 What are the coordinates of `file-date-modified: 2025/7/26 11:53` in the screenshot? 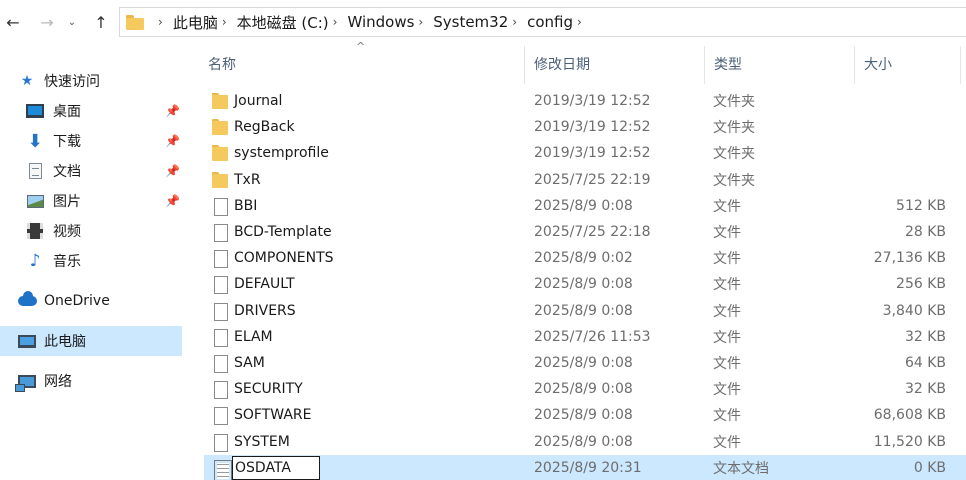 It's located at (592, 336).